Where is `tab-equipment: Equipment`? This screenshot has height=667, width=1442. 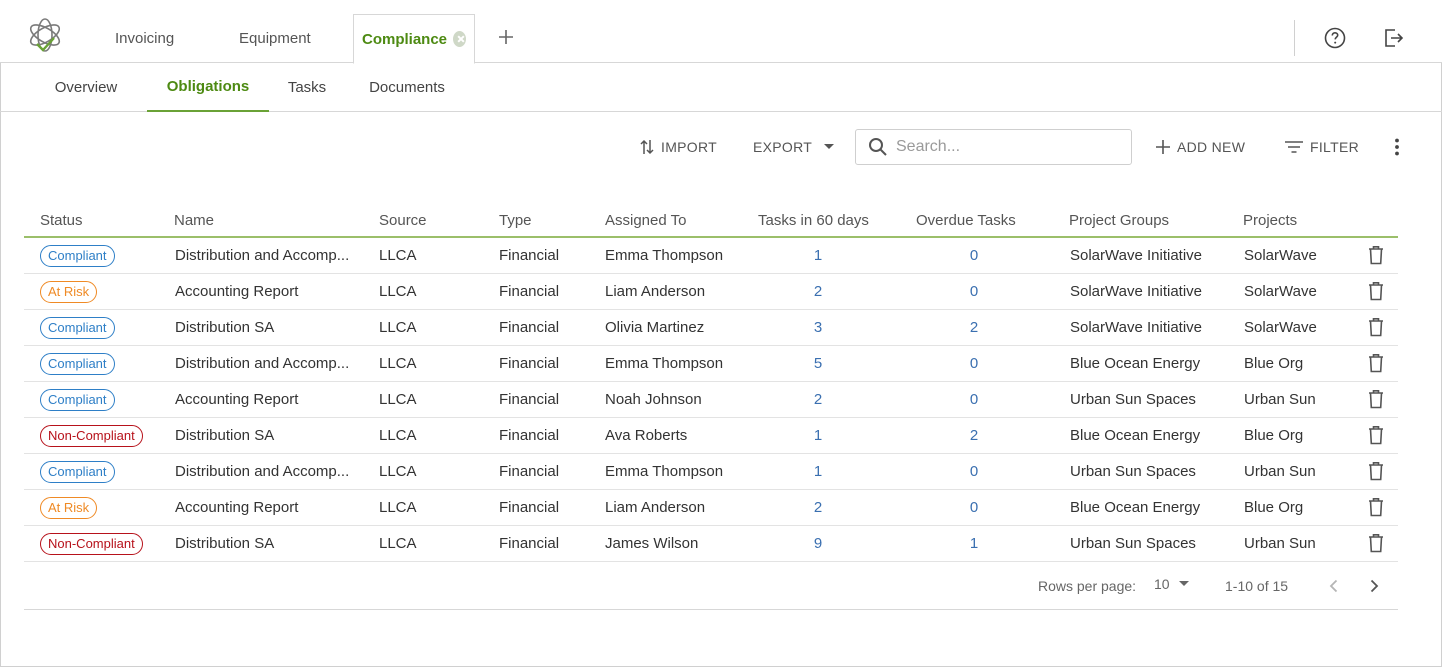
tab-equipment: Equipment is located at coordinates (275, 38).